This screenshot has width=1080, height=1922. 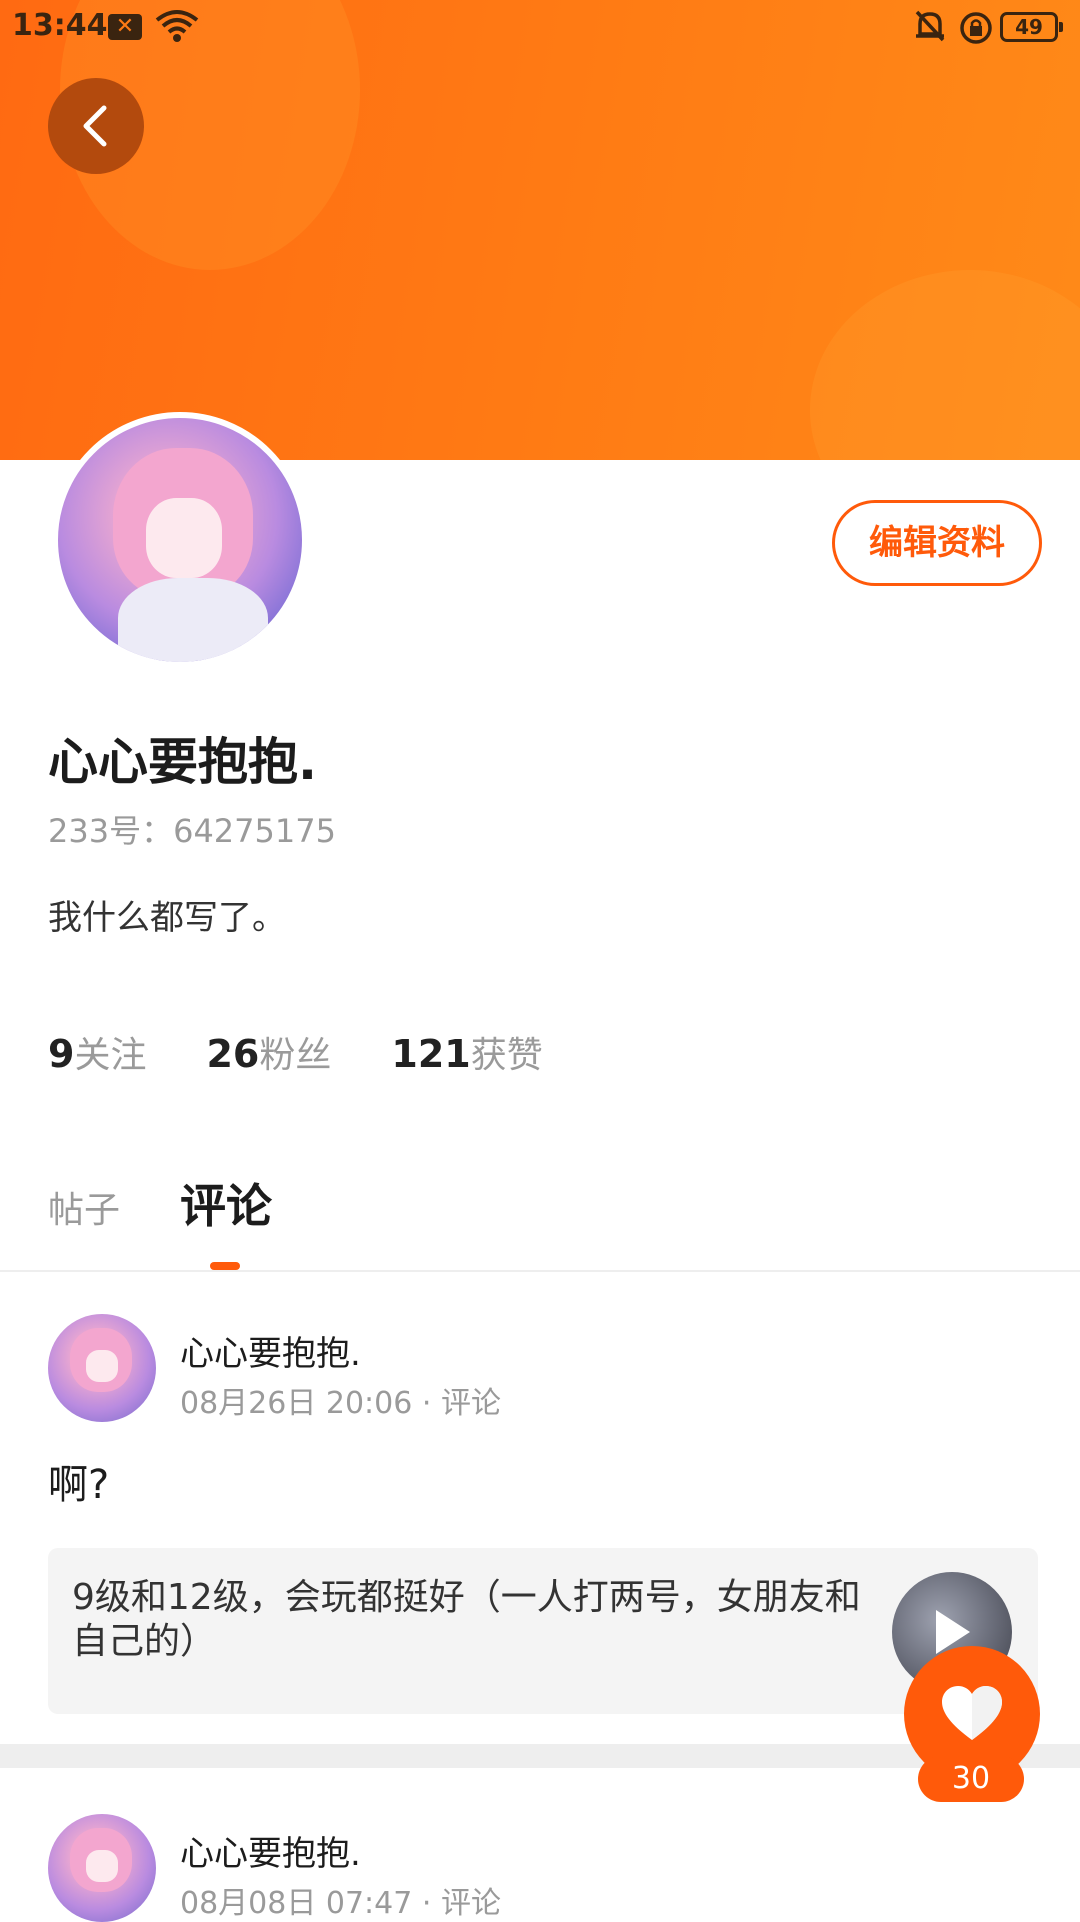 I want to click on battery-indicator: 49, so click(x=1031, y=27).